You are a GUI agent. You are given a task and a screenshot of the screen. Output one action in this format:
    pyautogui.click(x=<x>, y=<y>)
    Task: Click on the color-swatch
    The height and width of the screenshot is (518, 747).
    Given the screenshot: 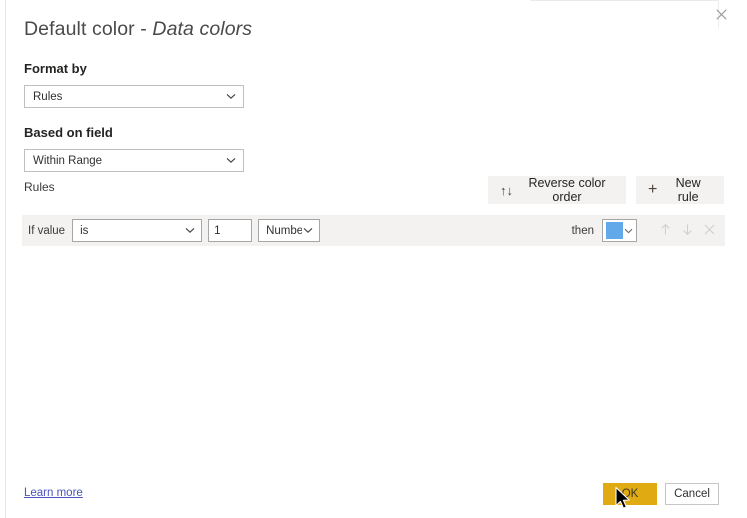 What is the action you would take?
    pyautogui.click(x=614, y=230)
    